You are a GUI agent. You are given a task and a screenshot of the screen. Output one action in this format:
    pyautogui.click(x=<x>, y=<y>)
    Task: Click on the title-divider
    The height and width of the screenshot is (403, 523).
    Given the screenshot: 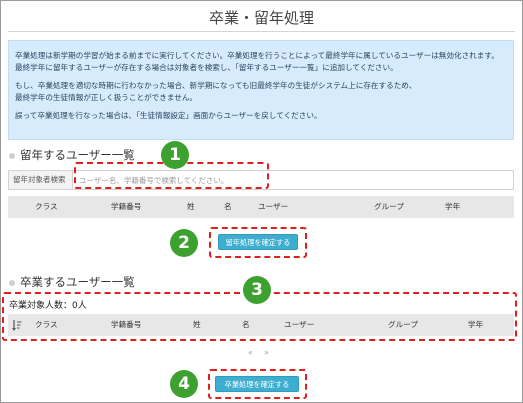 What is the action you would take?
    pyautogui.click(x=261, y=31)
    